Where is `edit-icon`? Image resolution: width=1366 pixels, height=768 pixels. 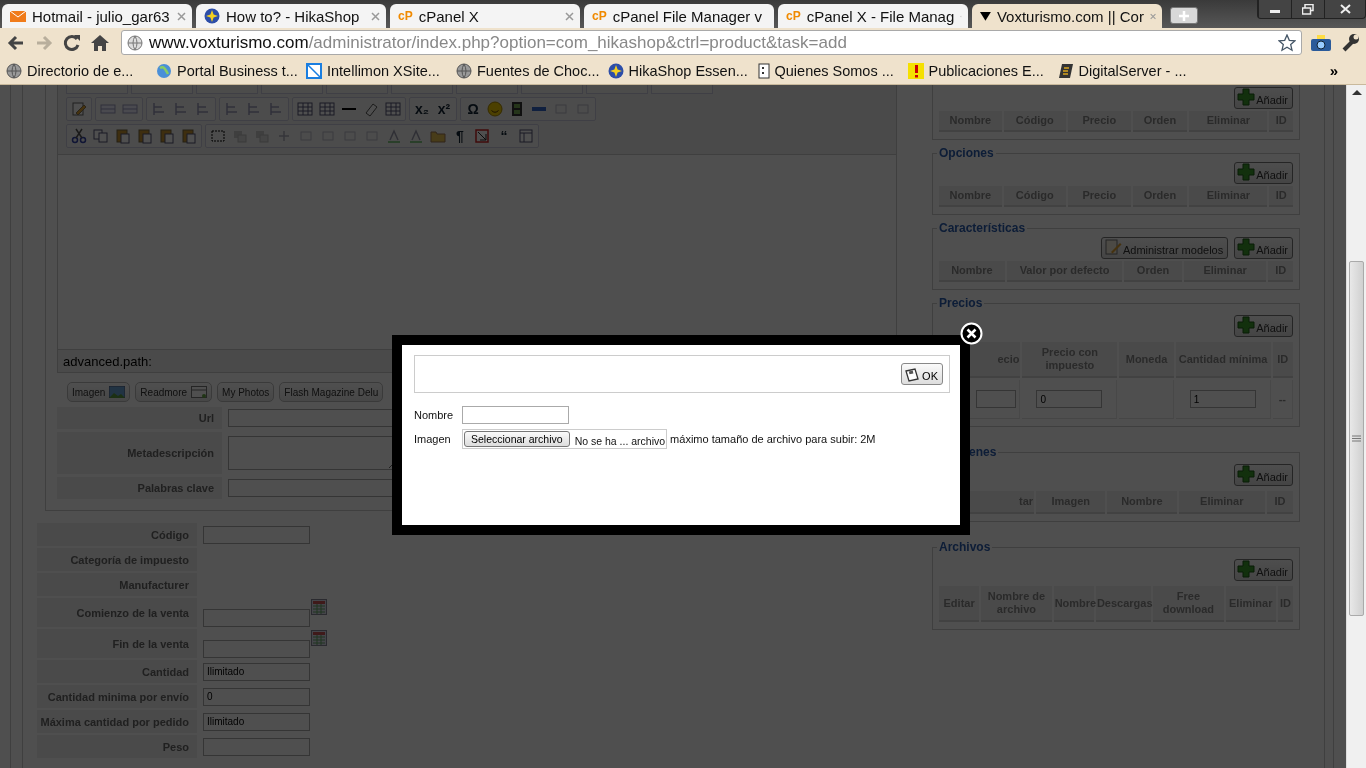
edit-icon is located at coordinates (1112, 247).